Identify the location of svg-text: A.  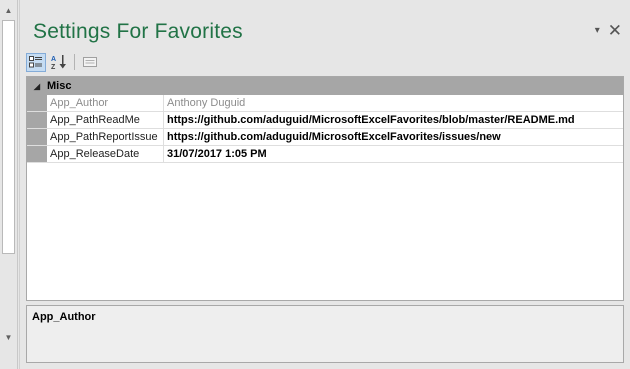
(53, 59).